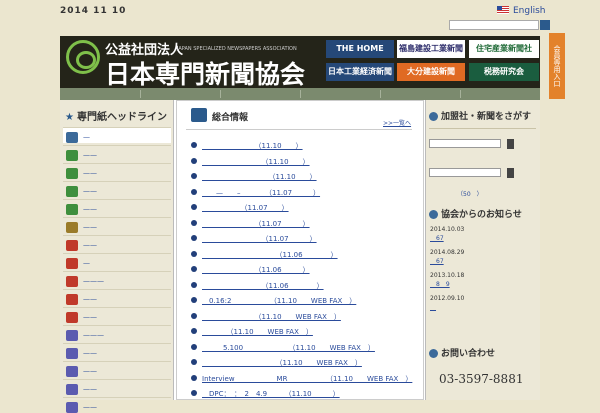 This screenshot has width=600, height=413. I want to click on calendar-icon, so click(199, 115).